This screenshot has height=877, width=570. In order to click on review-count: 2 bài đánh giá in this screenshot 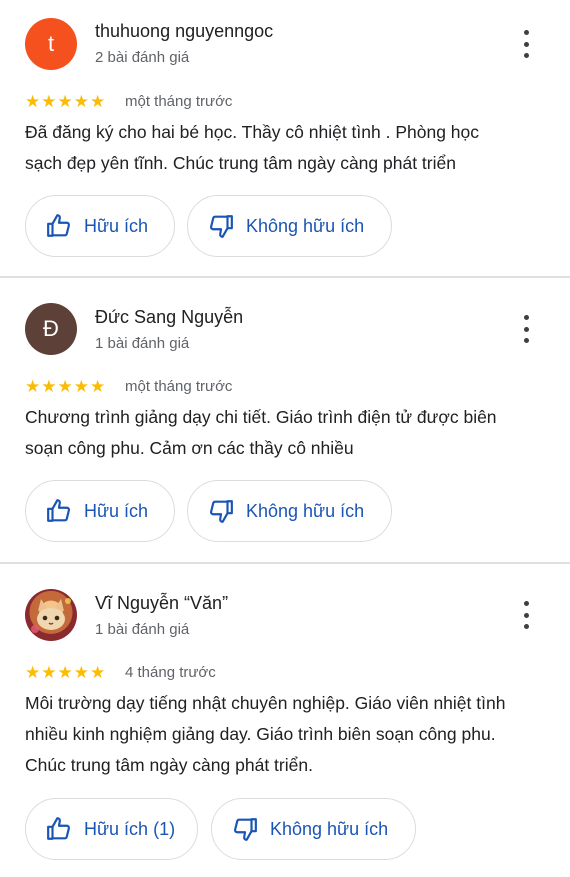, I will do `click(142, 57)`.